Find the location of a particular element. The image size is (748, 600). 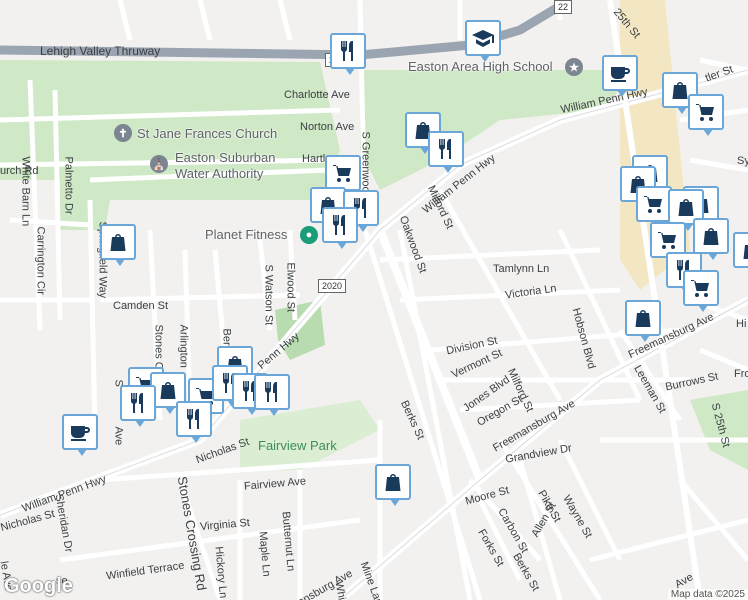

elwood-st-label: Elwood St is located at coordinates (290, 287).